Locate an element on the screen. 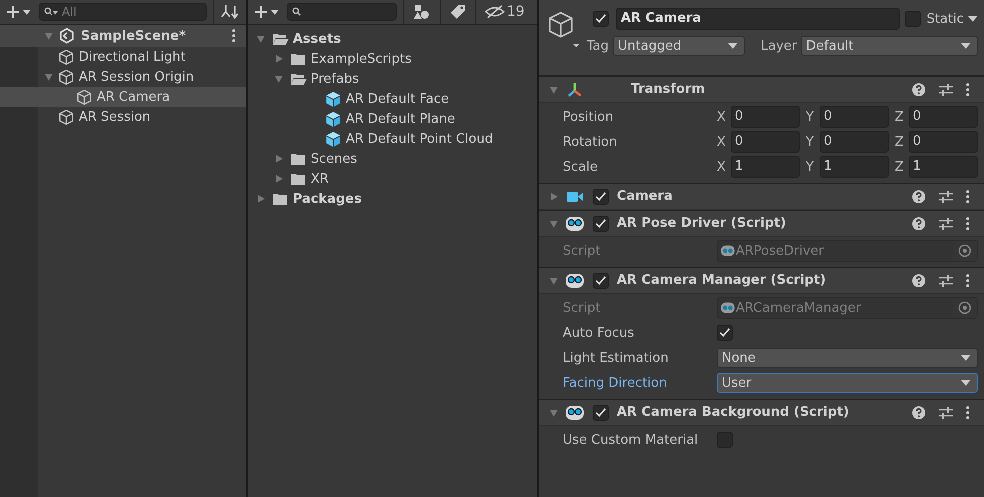 The height and width of the screenshot is (497, 984). hidden-count-button: 19 is located at coordinates (502, 12).